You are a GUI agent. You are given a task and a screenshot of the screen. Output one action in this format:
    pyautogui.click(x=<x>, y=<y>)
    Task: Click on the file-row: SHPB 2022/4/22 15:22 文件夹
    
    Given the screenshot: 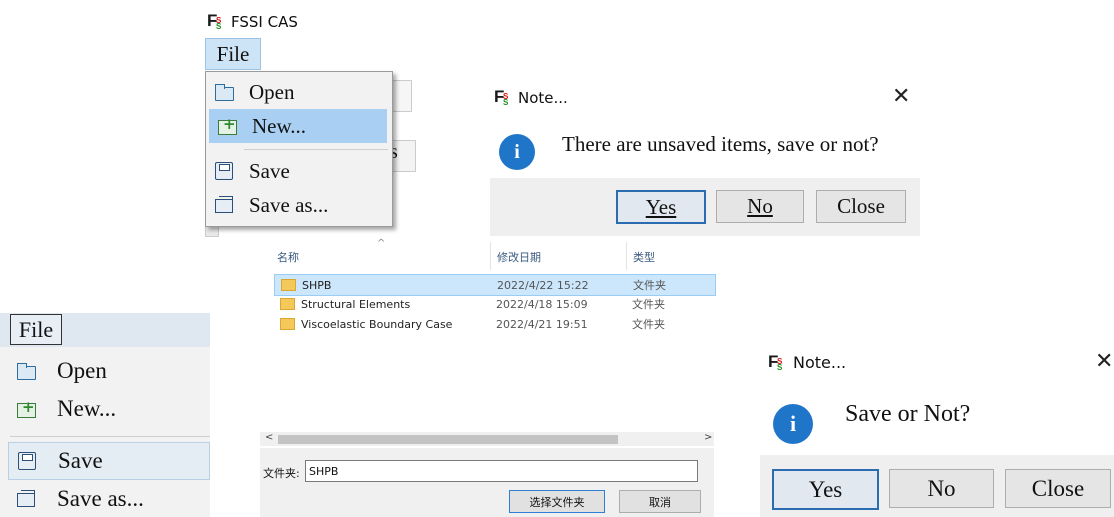 What is the action you would take?
    pyautogui.click(x=495, y=285)
    